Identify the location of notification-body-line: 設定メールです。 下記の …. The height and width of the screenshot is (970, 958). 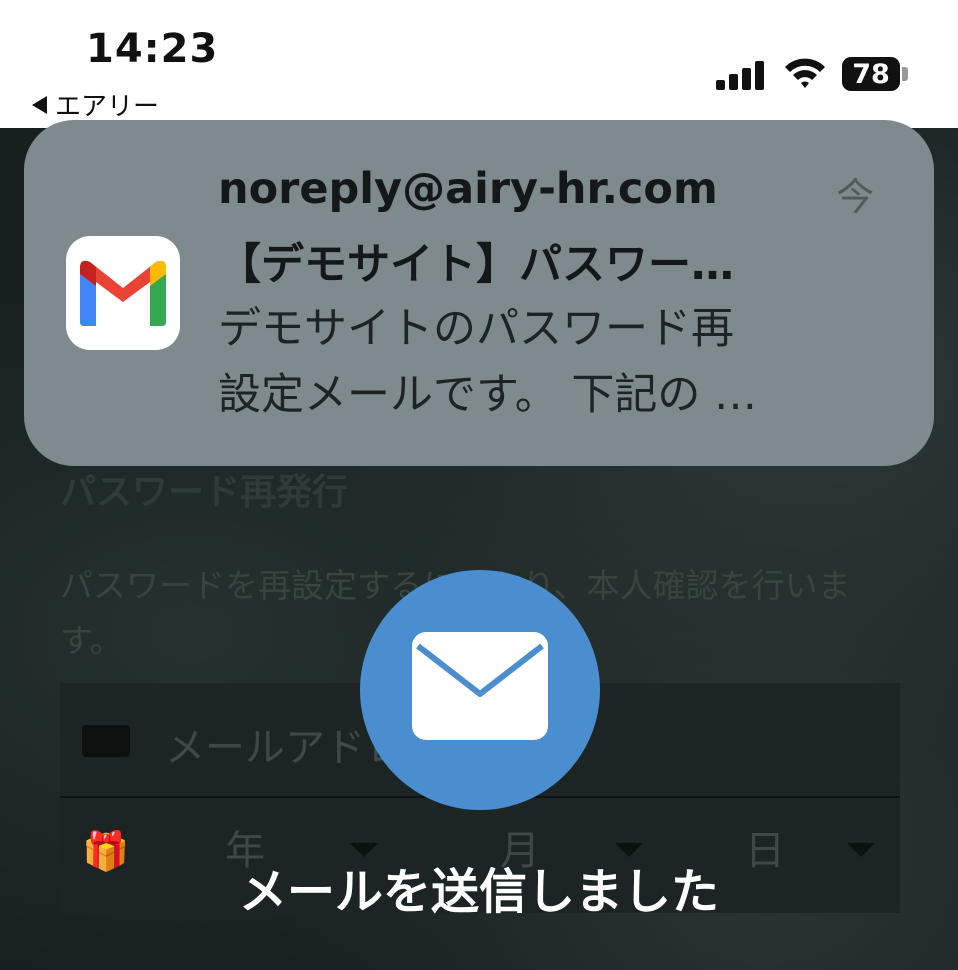
(488, 395).